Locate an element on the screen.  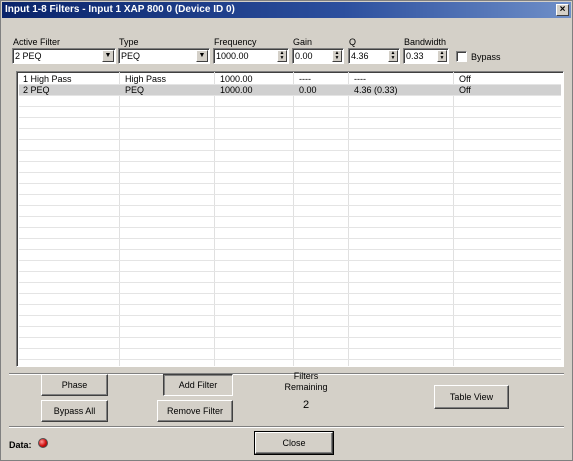
q-value: 4.36 is located at coordinates (360, 56).